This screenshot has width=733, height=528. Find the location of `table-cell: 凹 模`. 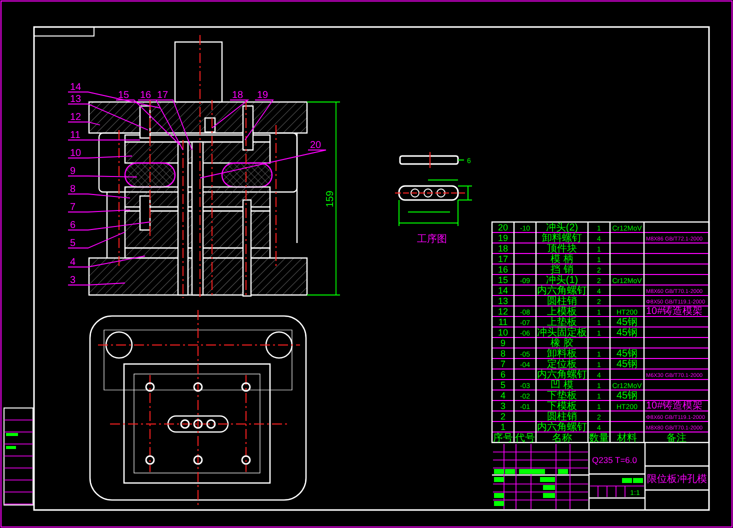

table-cell: 凹 模 is located at coordinates (562, 385).